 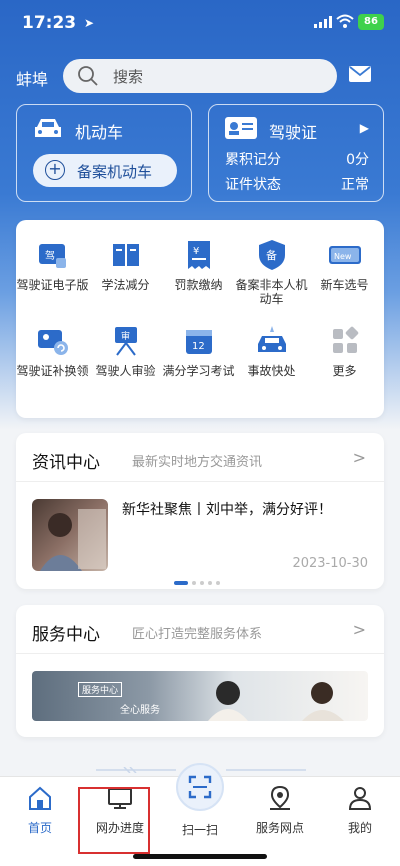 I want to click on service-new-plate: New 新车选号, so click(x=344, y=265).